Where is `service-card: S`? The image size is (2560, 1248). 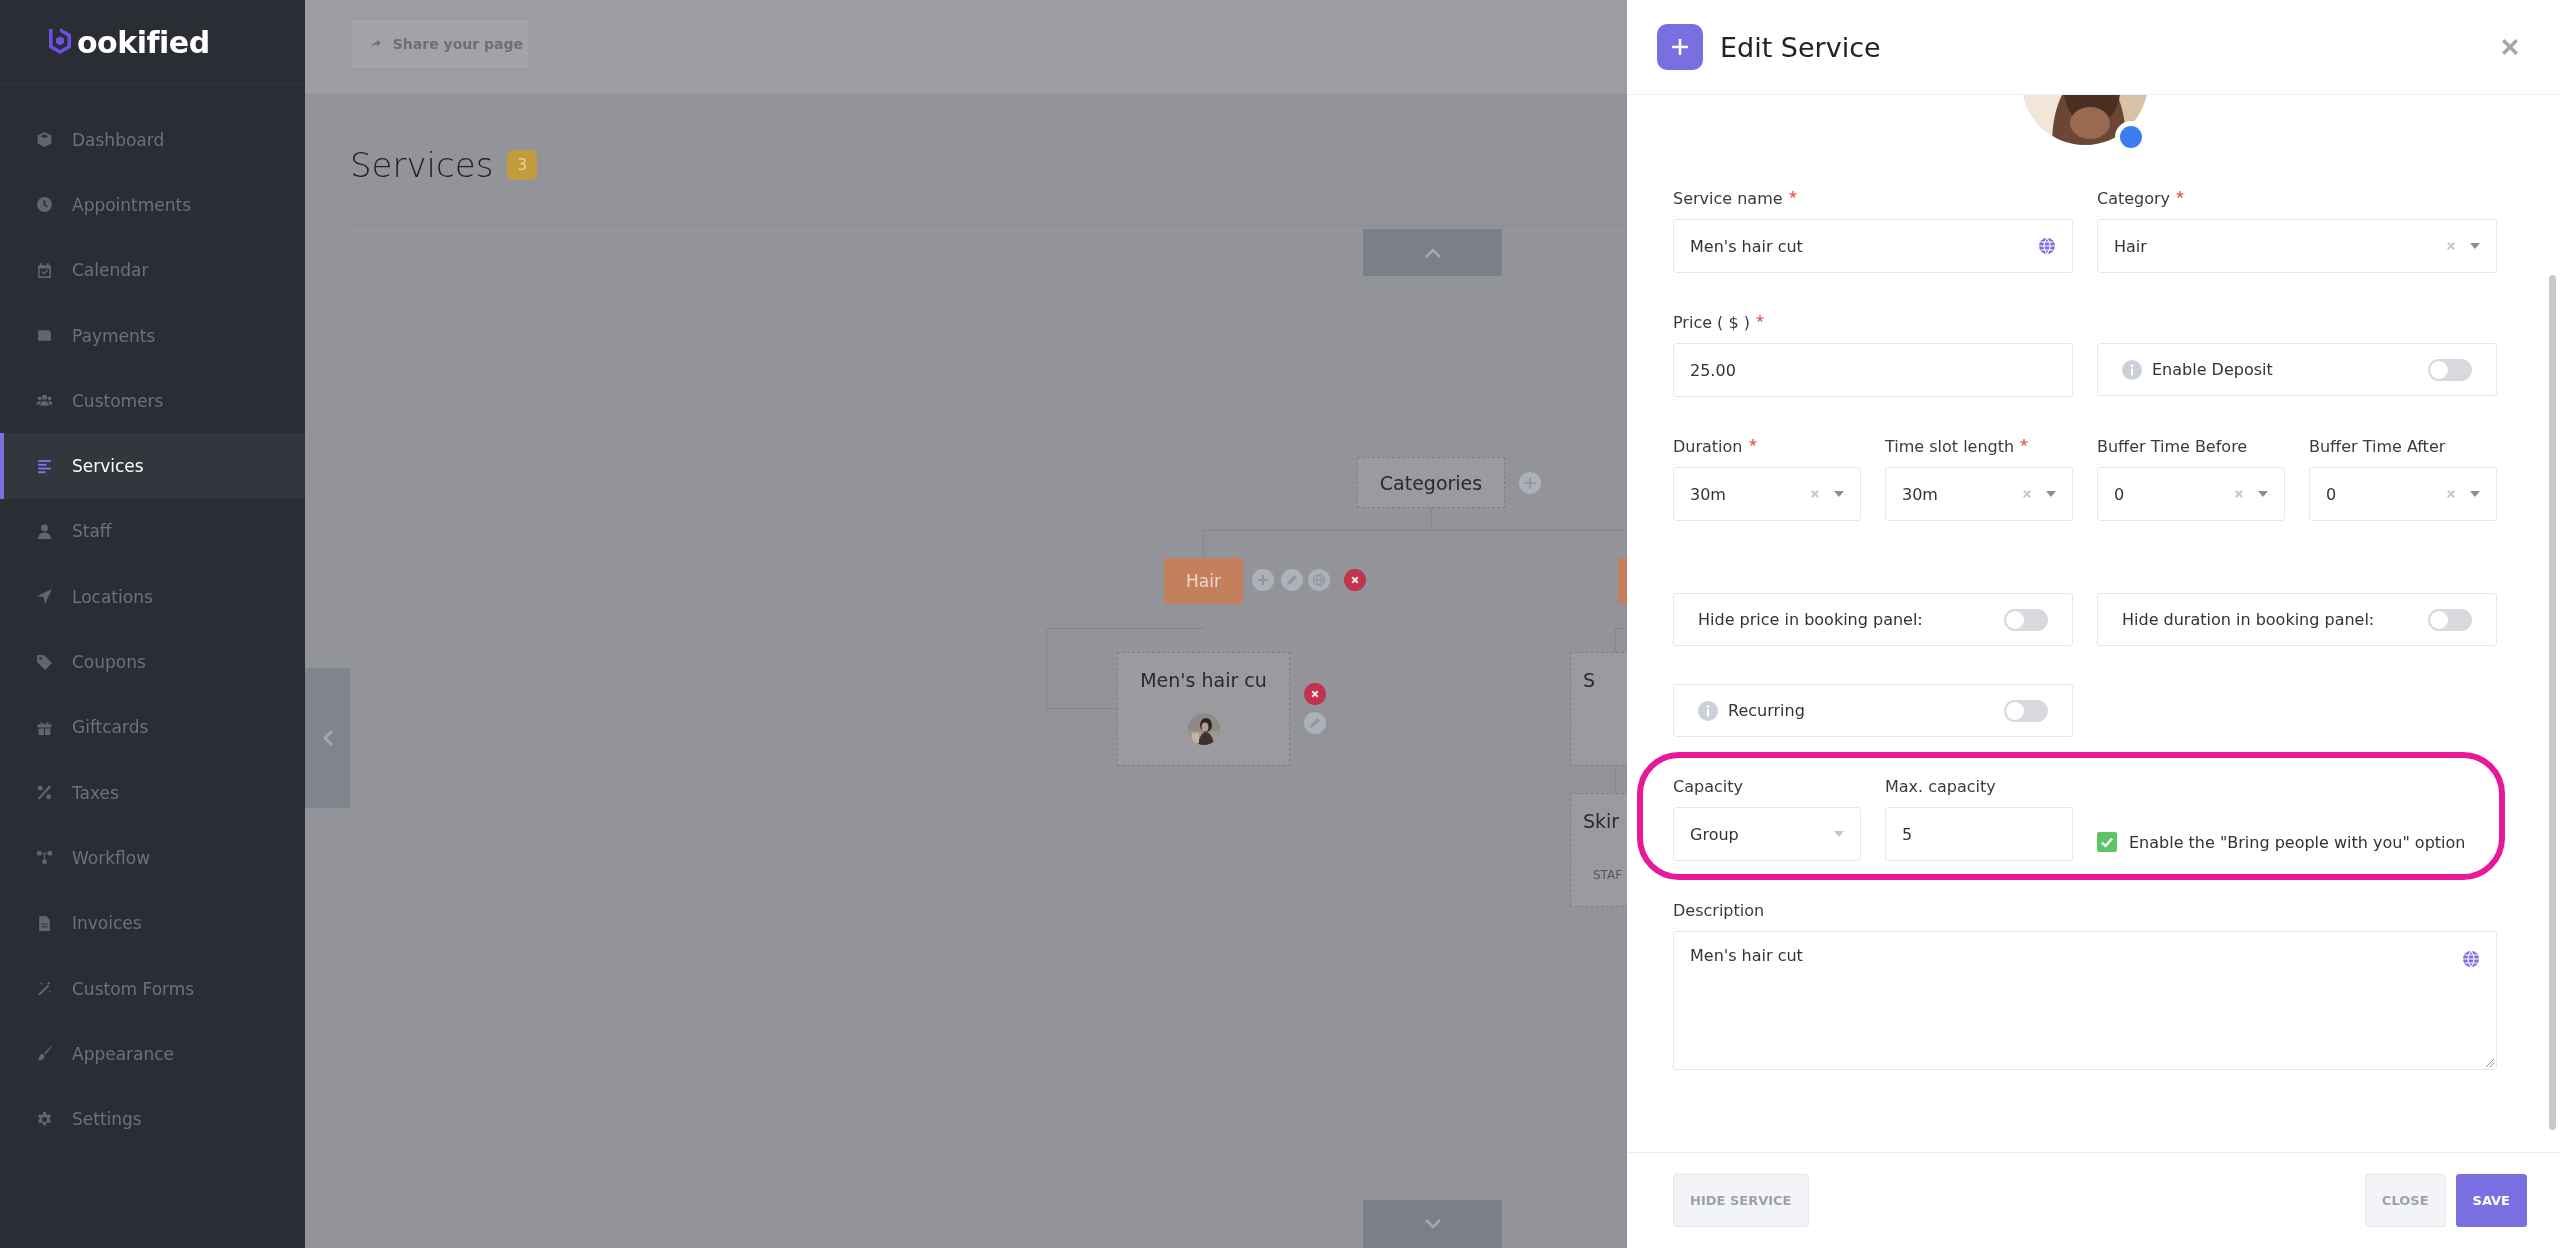 service-card: S is located at coordinates (1598, 709).